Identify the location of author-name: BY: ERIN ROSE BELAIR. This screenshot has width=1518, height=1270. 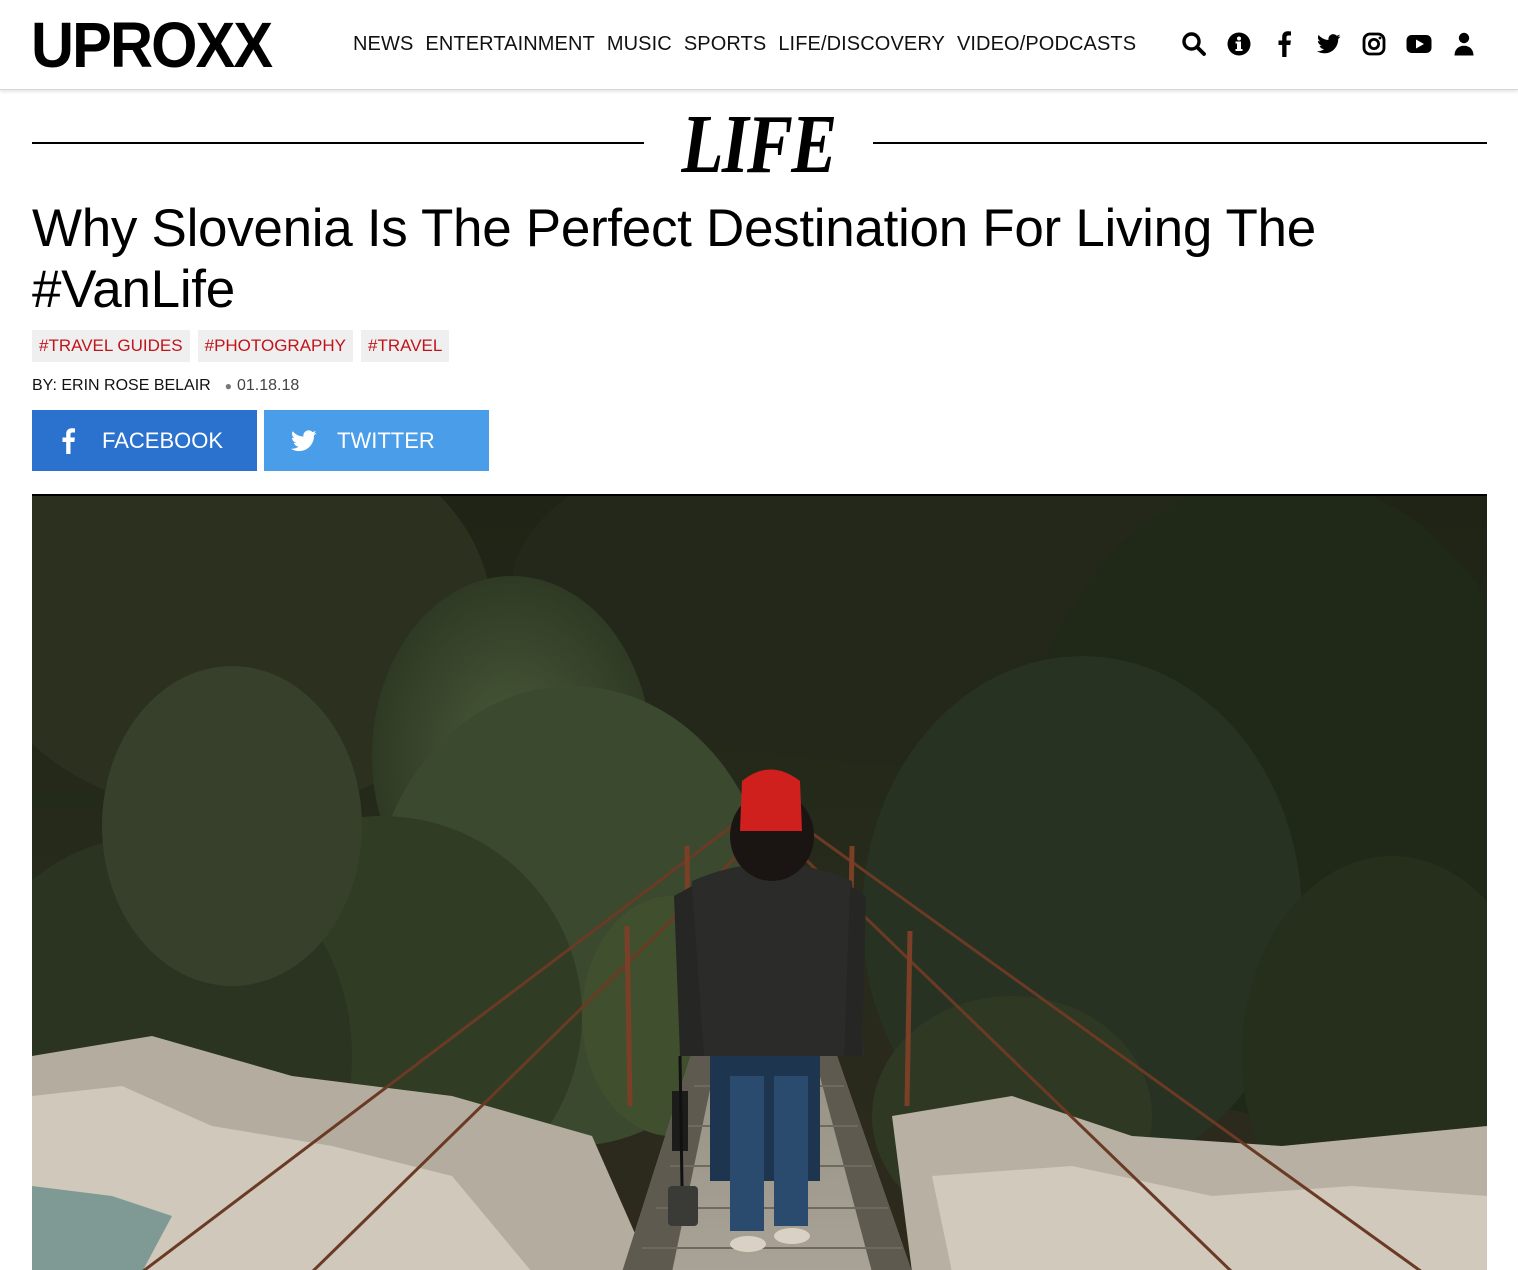
(121, 386).